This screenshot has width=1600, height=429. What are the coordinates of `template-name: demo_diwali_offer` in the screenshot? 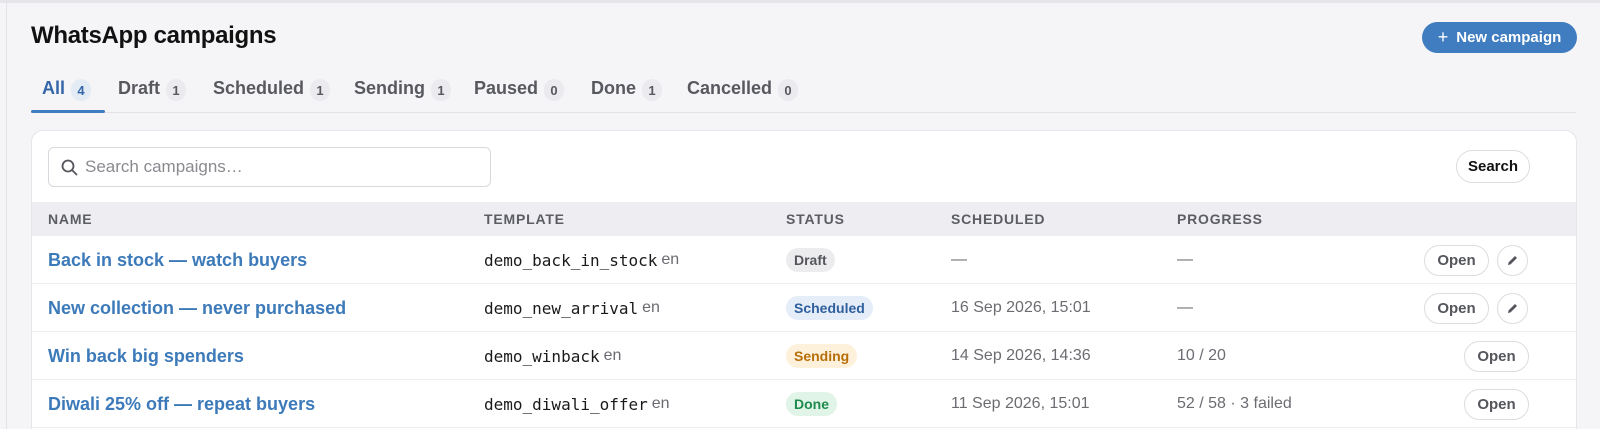 It's located at (566, 404).